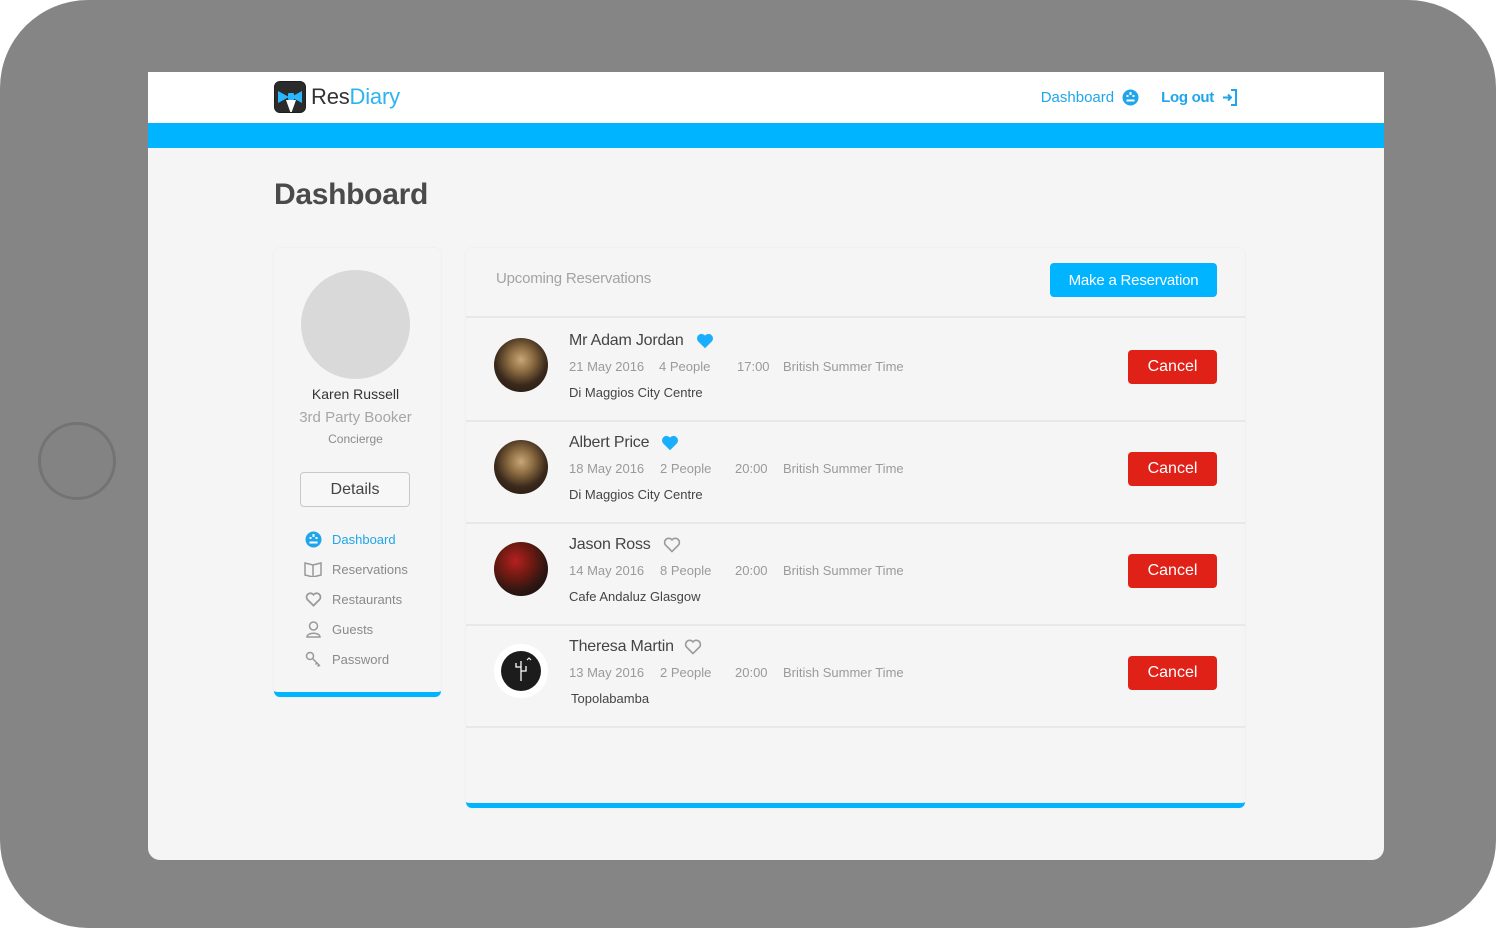 Image resolution: width=1496 pixels, height=928 pixels. I want to click on reservation-date: 18 May 2016, so click(607, 468).